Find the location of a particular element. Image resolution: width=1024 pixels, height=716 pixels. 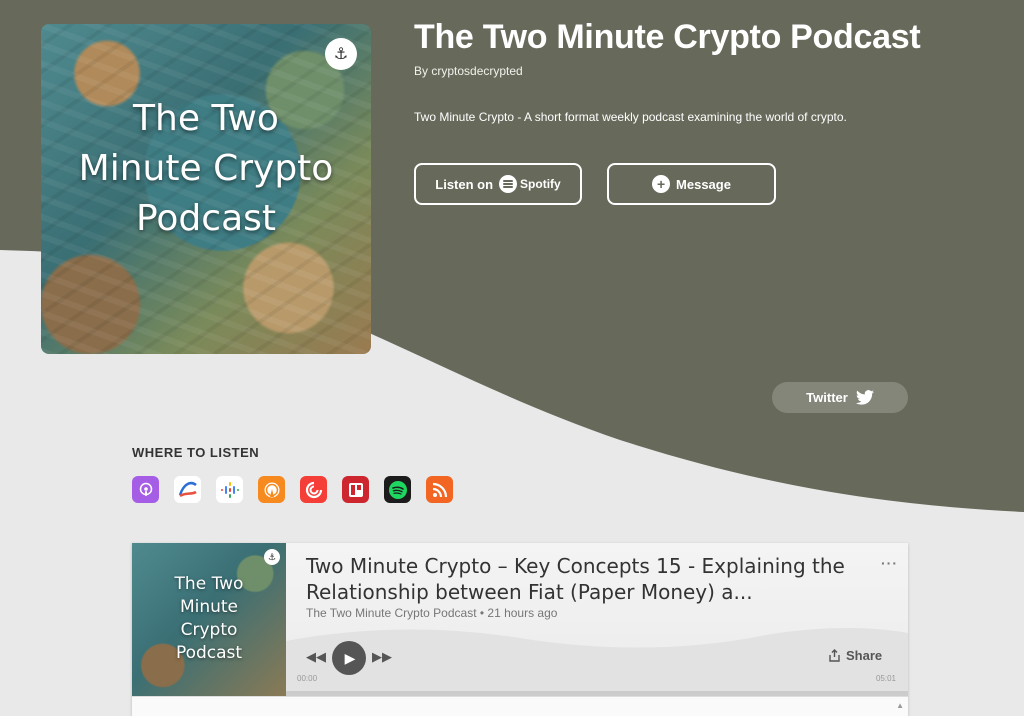

message-button: + Message is located at coordinates (691, 184).